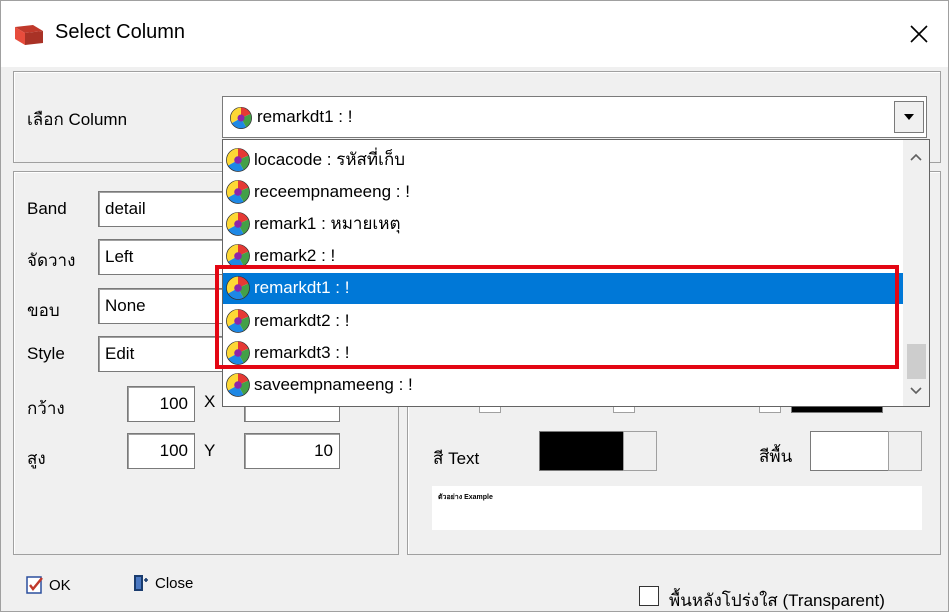 The height and width of the screenshot is (614, 949). What do you see at coordinates (29, 35) in the screenshot?
I see `app-icon` at bounding box center [29, 35].